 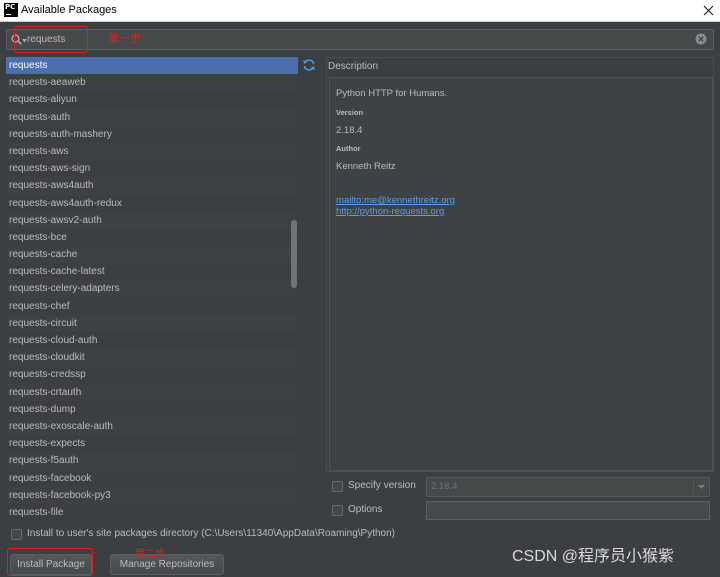 What do you see at coordinates (152, 426) in the screenshot?
I see `package-list-item: requests-exoscale-auth` at bounding box center [152, 426].